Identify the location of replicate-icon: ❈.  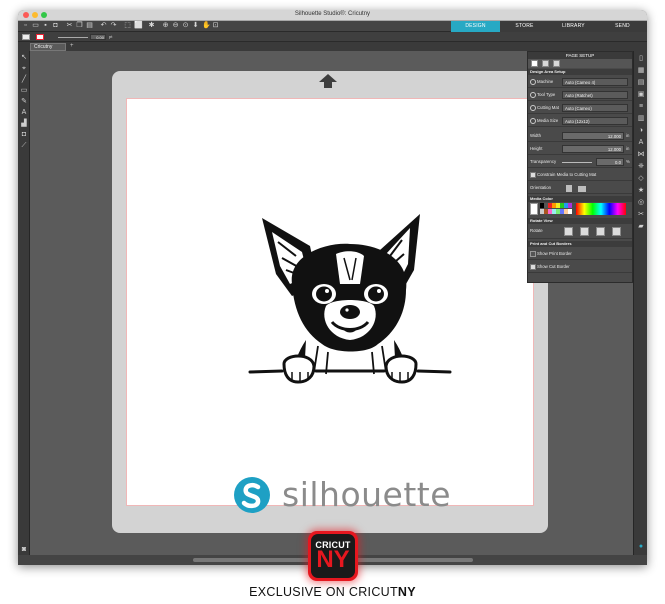
(641, 167).